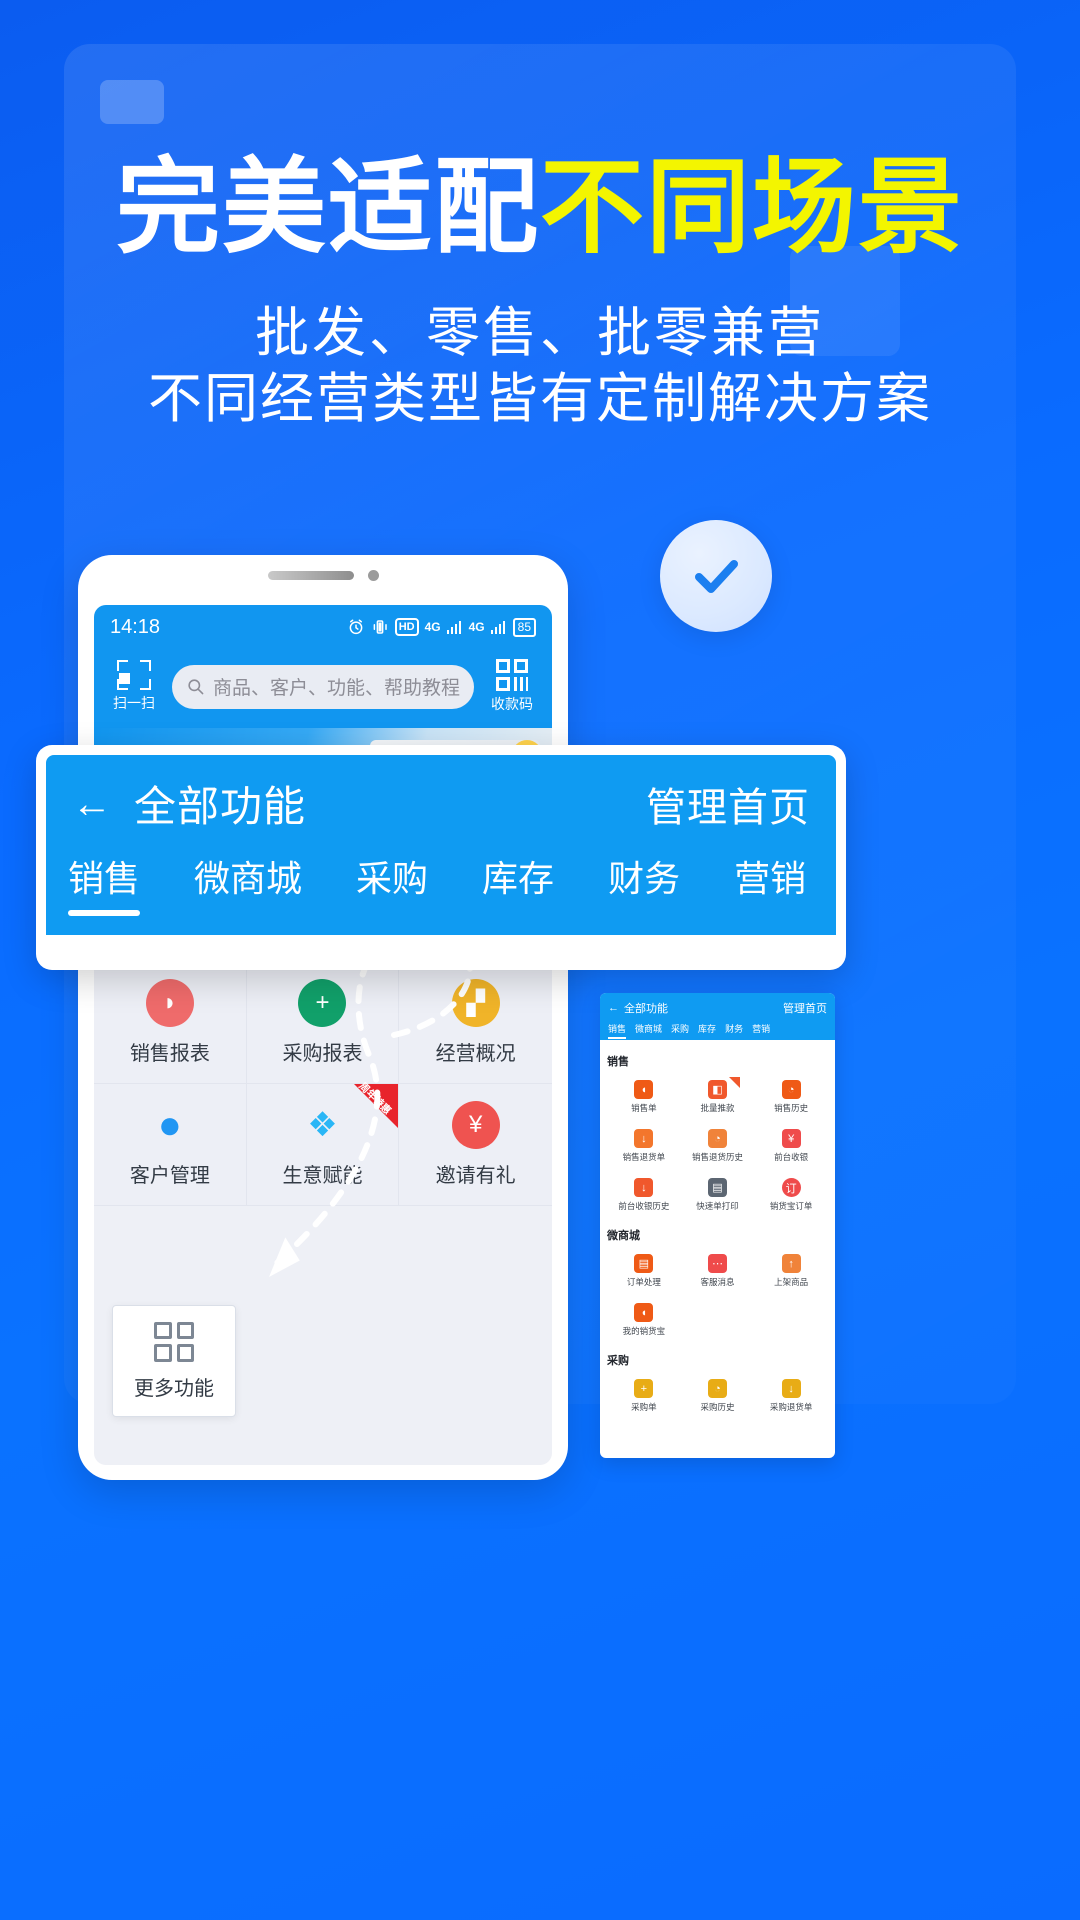 The height and width of the screenshot is (1920, 1080). I want to click on overlay-tabs: 销售 微商城 采购 库存 财务 营销, so click(441, 883).